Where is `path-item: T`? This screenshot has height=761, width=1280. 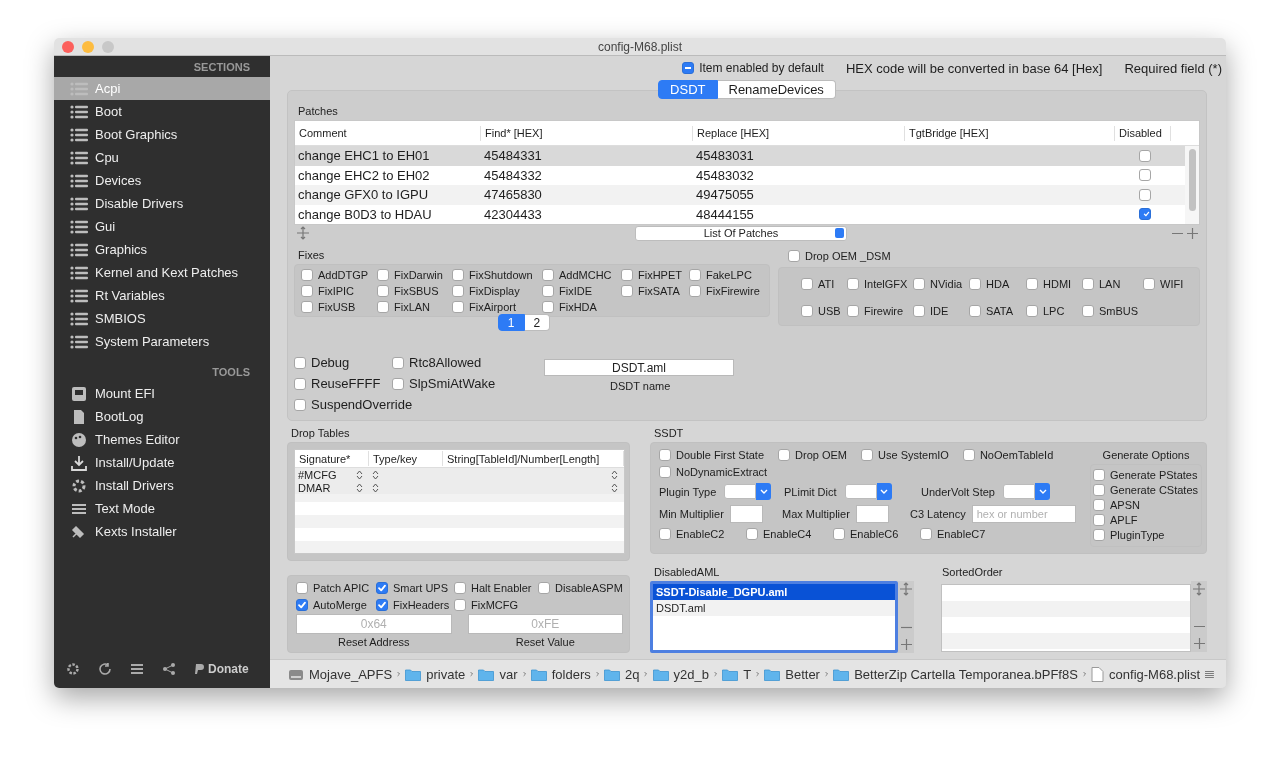 path-item: T is located at coordinates (737, 674).